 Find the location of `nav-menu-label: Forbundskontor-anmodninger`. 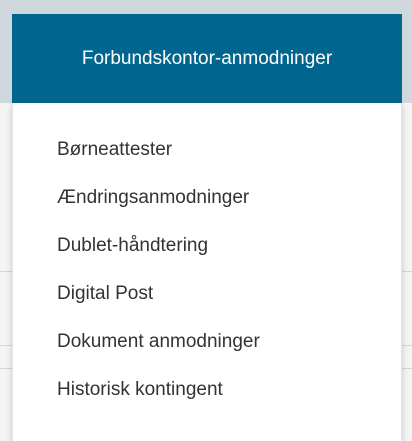

nav-menu-label: Forbundskontor-anmodninger is located at coordinates (207, 58).